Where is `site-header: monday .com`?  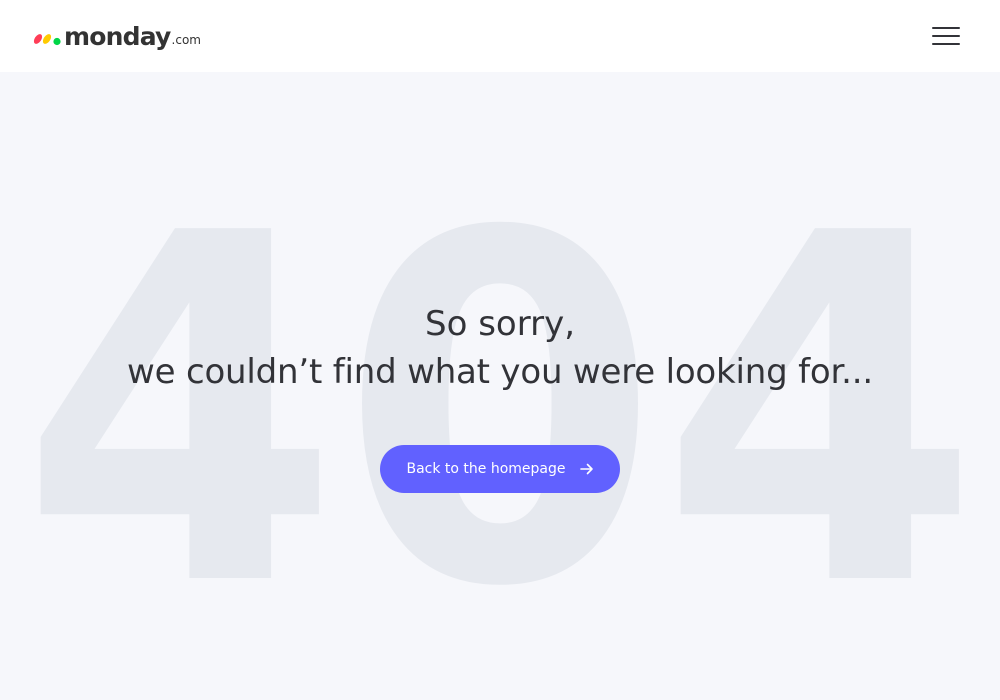
site-header: monday .com is located at coordinates (500, 36).